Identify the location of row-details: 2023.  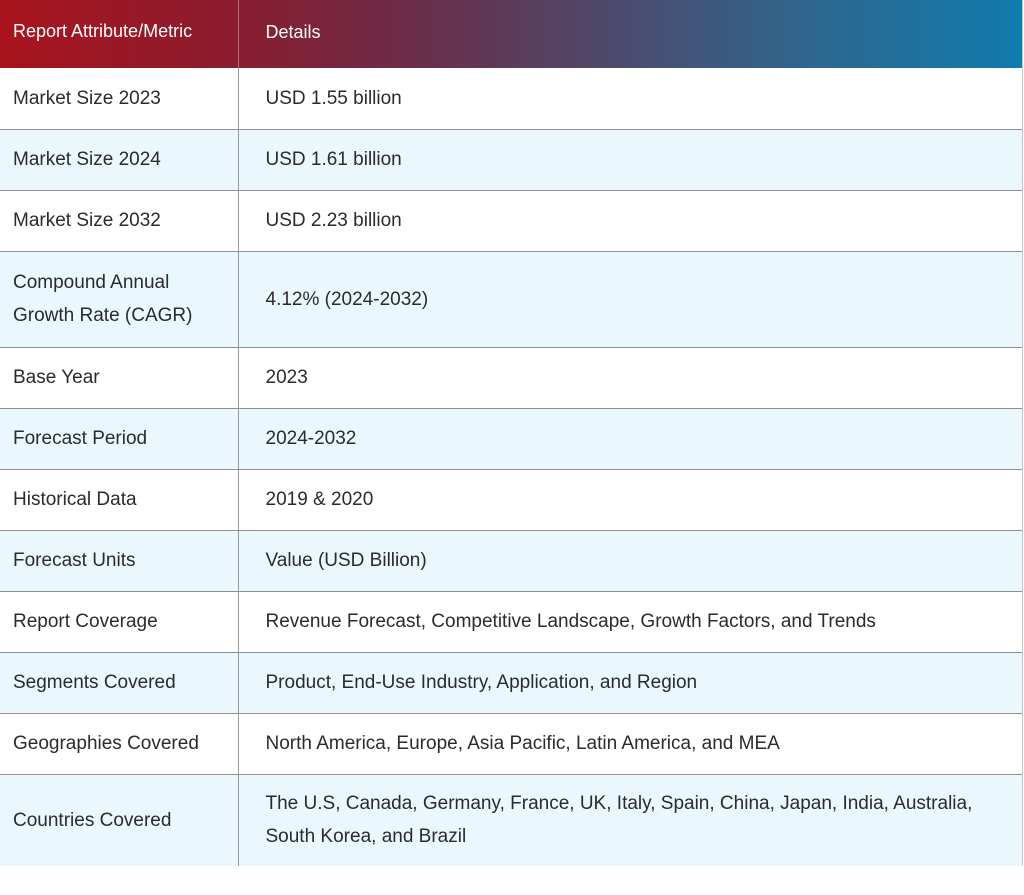
(629, 378).